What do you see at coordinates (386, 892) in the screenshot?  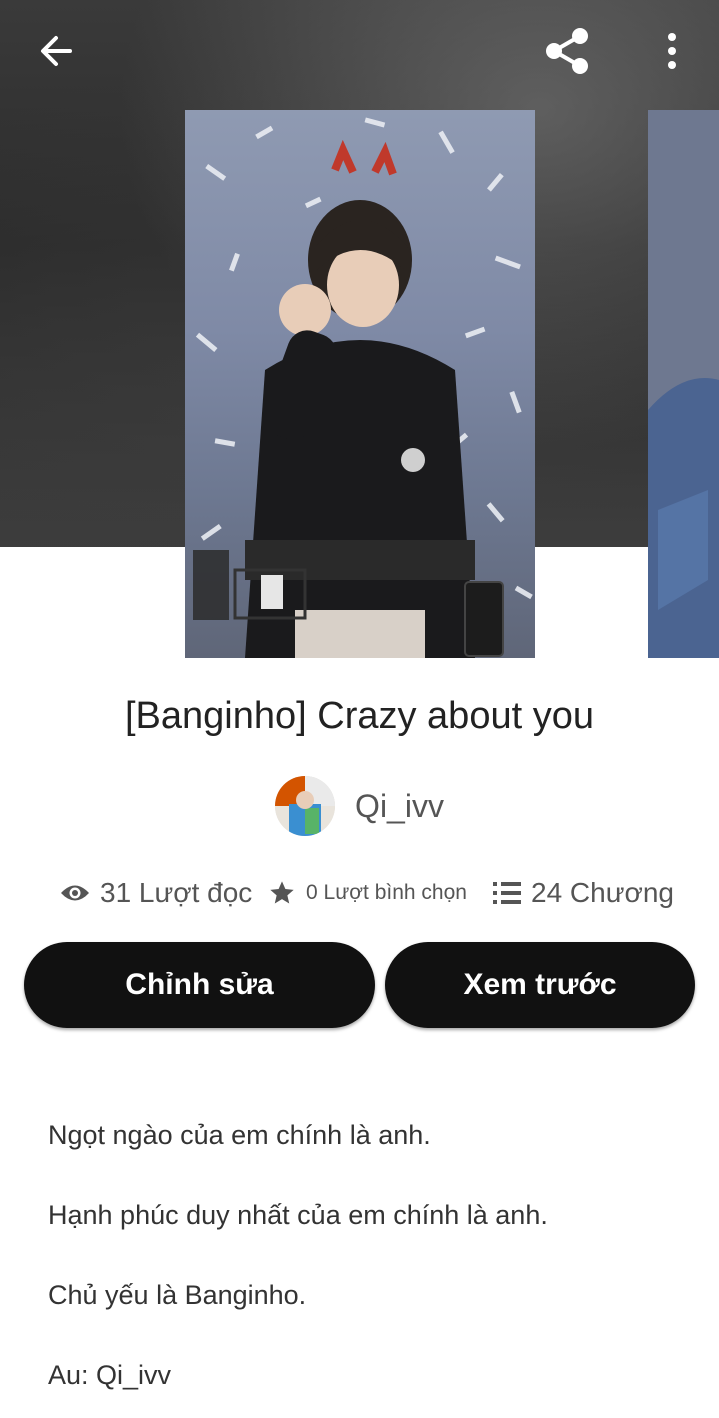 I see `votes-count: 0 Lượt bình chọn` at bounding box center [386, 892].